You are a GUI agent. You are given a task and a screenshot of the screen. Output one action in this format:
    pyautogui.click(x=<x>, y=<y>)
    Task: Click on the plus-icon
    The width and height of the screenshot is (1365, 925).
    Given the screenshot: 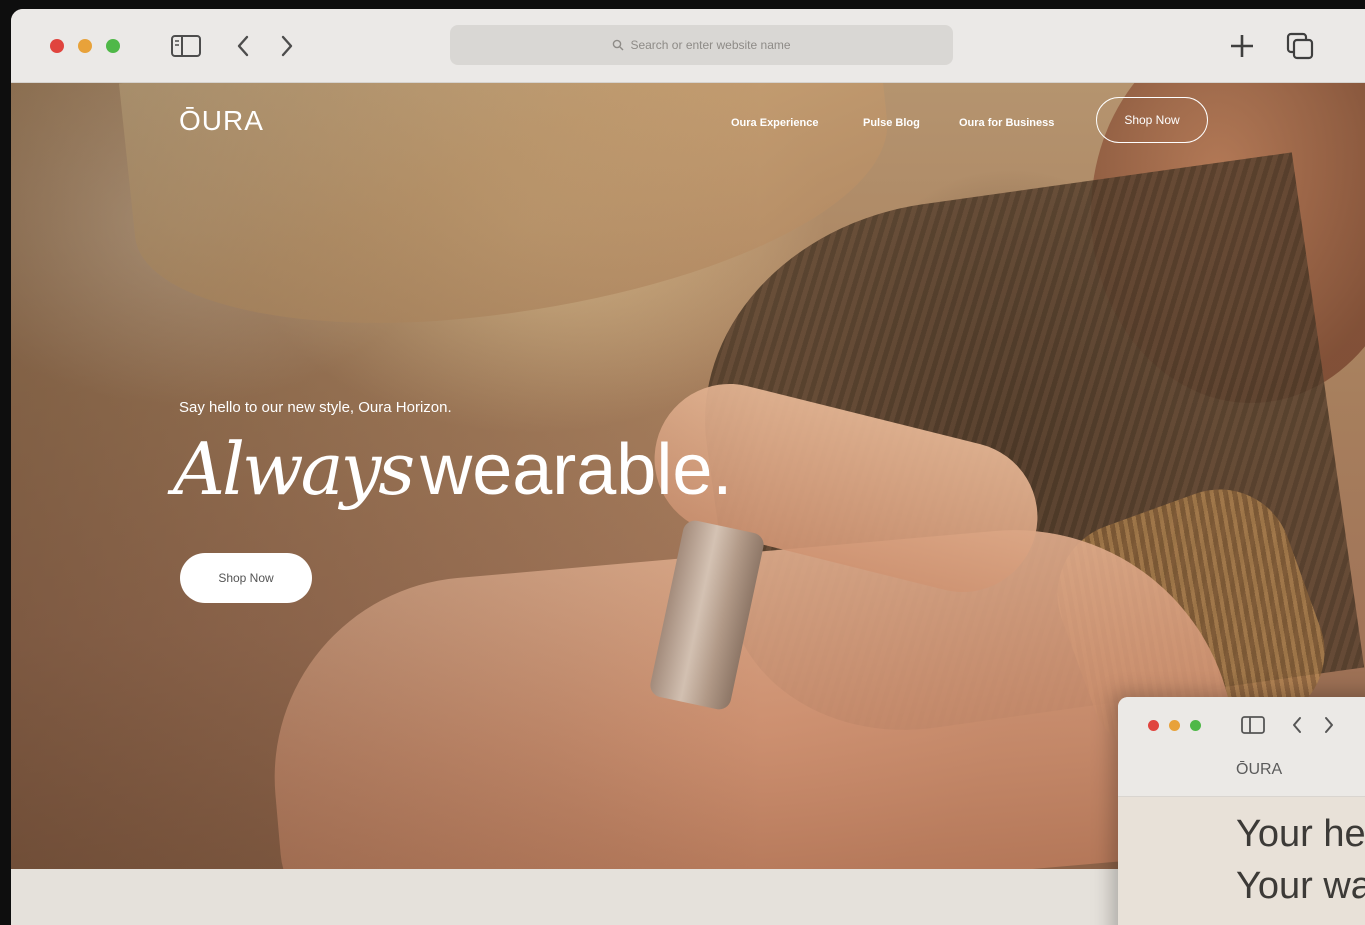 What is the action you would take?
    pyautogui.click(x=1242, y=46)
    